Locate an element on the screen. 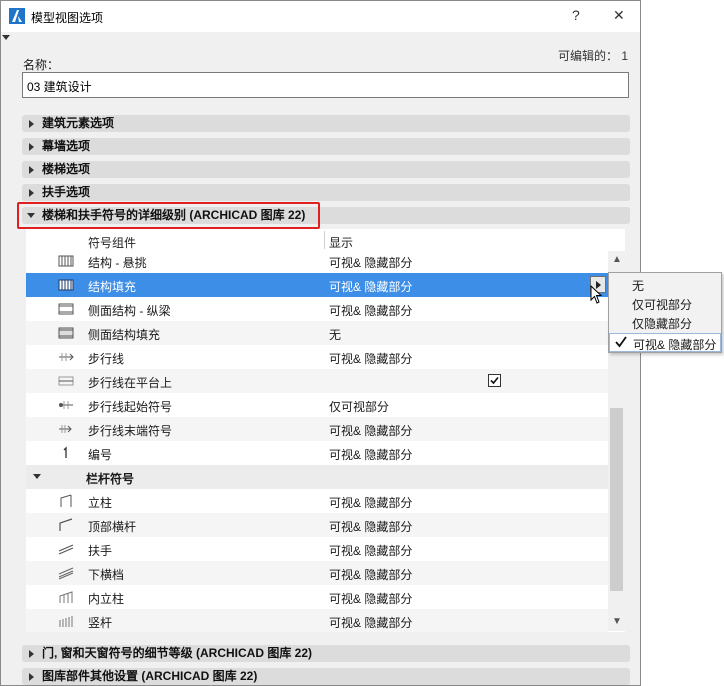  name-label: 名称： is located at coordinates (41, 65).